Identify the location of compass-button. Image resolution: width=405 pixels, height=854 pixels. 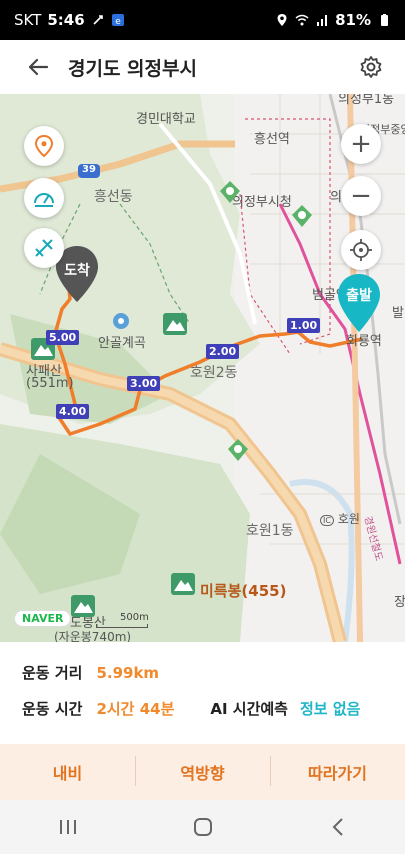
(44, 198).